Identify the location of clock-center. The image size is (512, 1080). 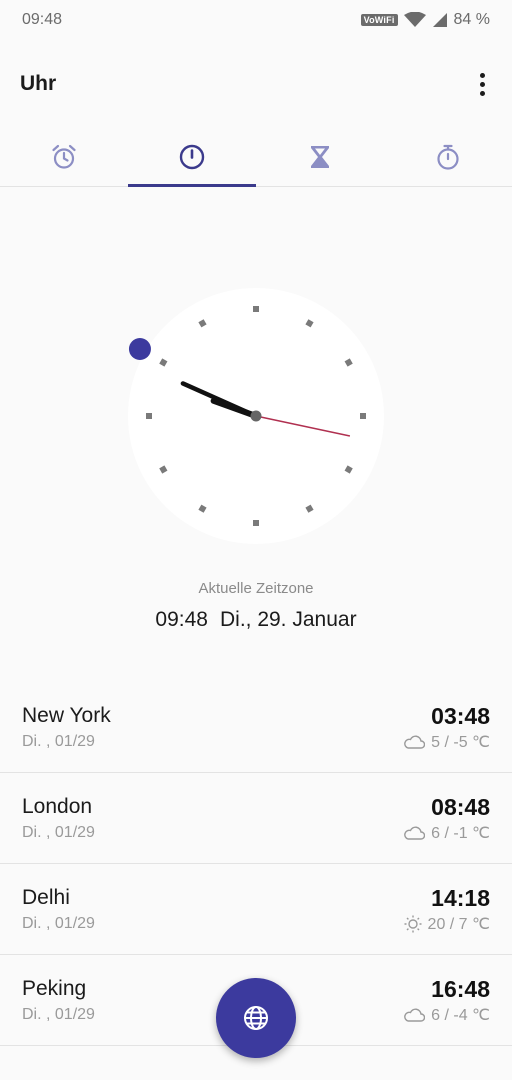
(256, 416).